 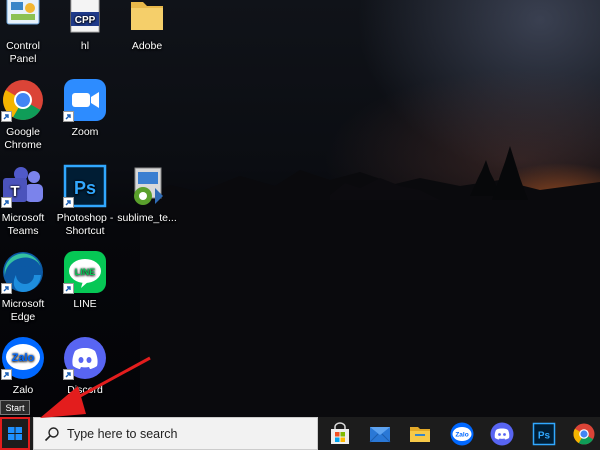 I want to click on desktop-icon-discord: Discord, so click(x=85, y=366).